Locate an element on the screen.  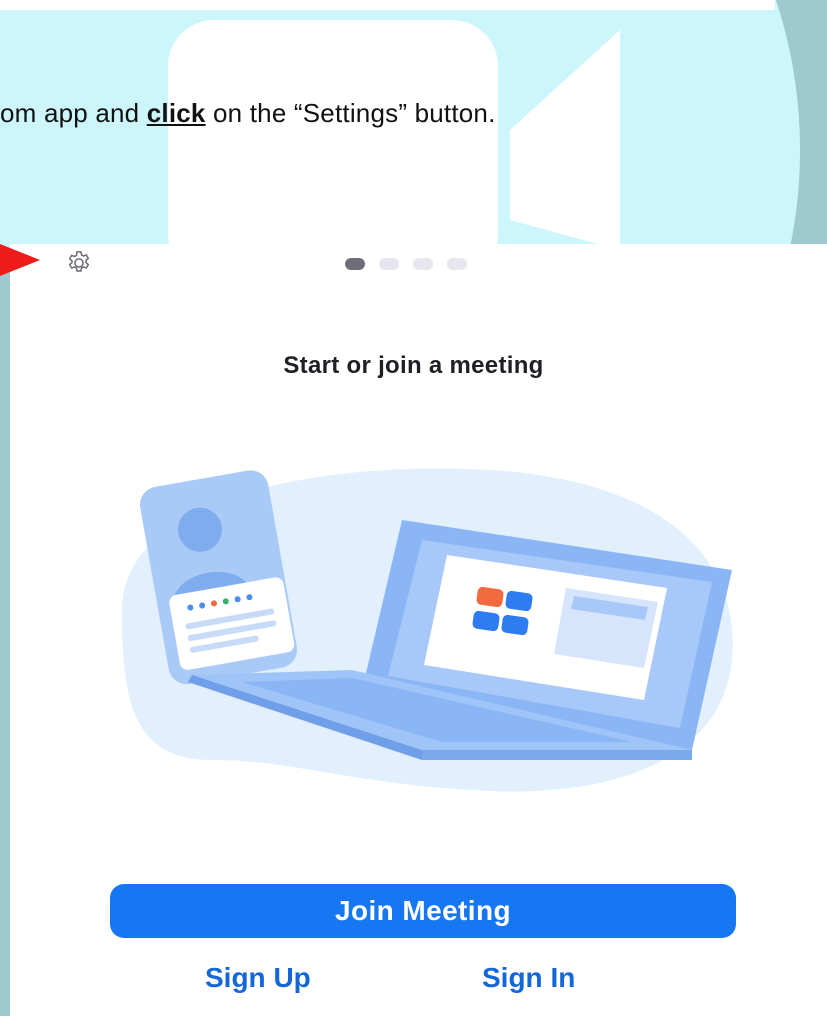
instruction-prefix: om app and is located at coordinates (73, 113).